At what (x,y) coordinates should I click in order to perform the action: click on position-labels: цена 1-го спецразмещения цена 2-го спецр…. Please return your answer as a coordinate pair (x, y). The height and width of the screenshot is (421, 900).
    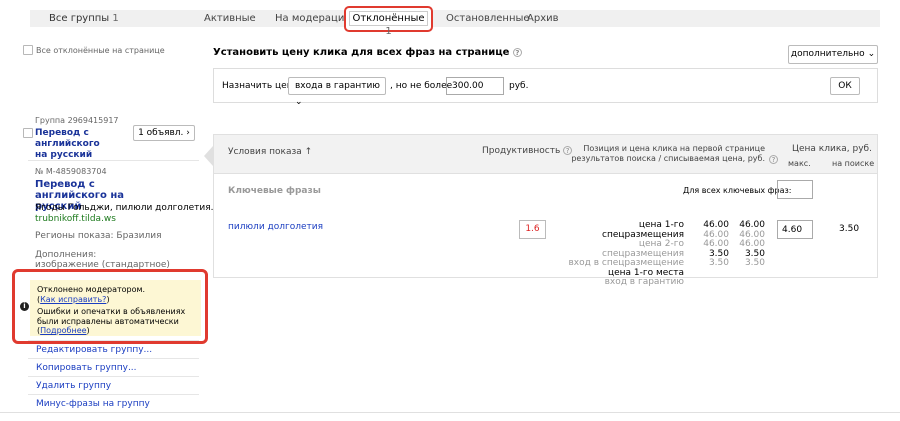
    Looking at the image, I should click on (622, 254).